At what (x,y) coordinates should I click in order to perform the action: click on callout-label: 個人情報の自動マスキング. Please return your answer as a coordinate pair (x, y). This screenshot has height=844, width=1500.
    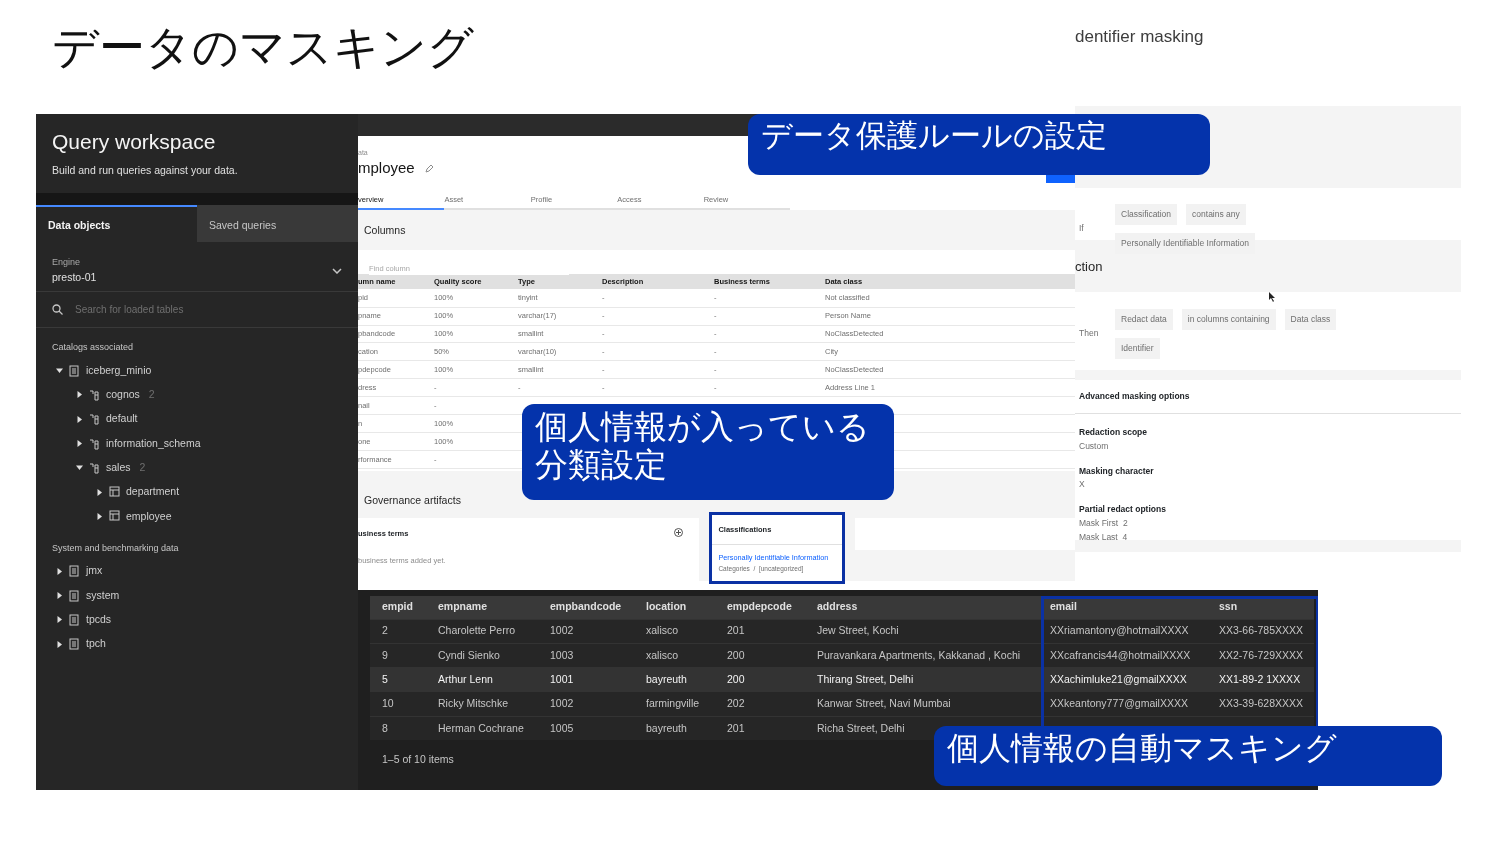
    Looking at the image, I should click on (1188, 756).